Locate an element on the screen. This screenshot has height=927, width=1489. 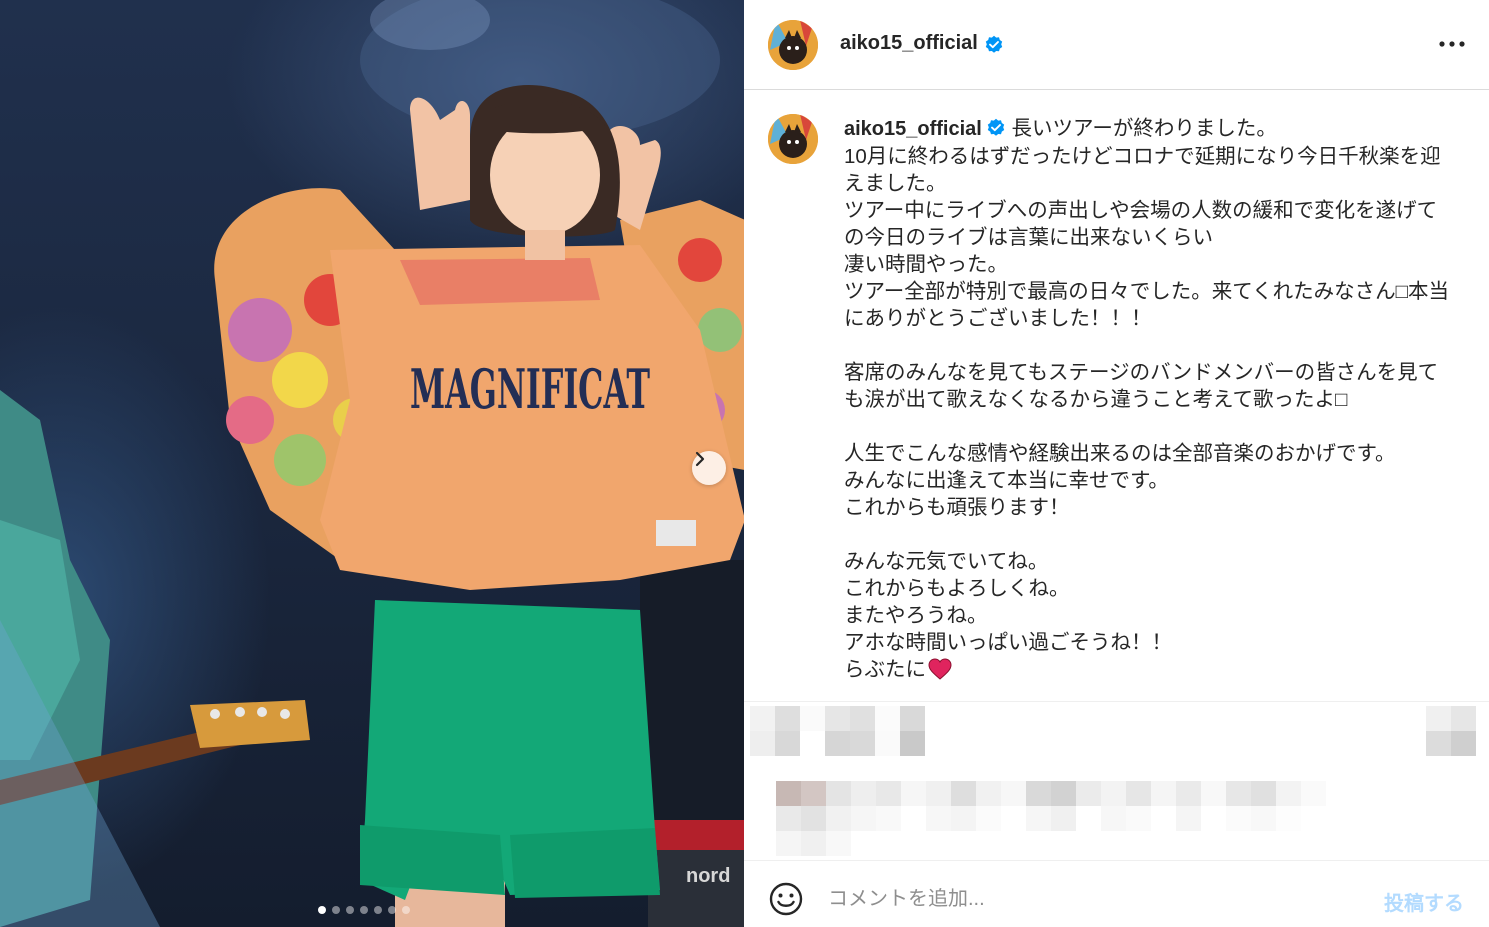
redacted-likes is located at coordinates (1051, 818).